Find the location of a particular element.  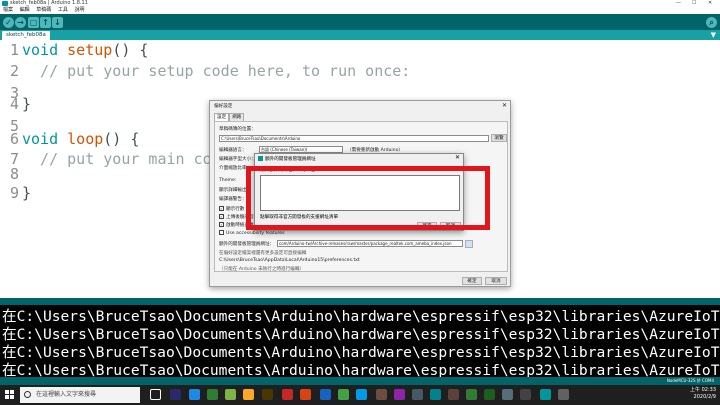

tab-menu-chevron-icon: ▼ is located at coordinates (713, 35).